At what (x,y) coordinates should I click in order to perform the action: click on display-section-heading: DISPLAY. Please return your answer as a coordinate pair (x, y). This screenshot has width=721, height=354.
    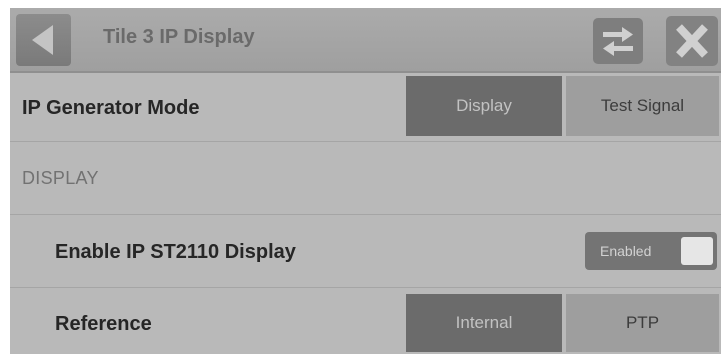
    Looking at the image, I should click on (60, 178).